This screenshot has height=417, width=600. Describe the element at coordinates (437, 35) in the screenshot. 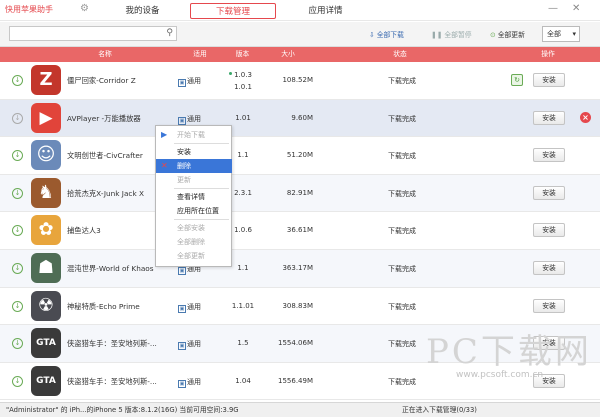

I see `pause-icon: ❚❚` at that location.